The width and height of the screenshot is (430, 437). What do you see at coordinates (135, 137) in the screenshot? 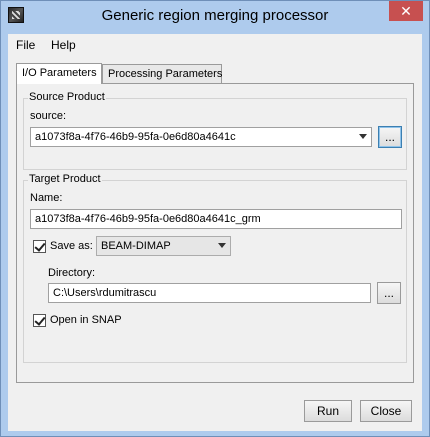
I see `source-product-value: a1073f8a-4f76-46b9-95fa-0e6d80a4641c` at bounding box center [135, 137].